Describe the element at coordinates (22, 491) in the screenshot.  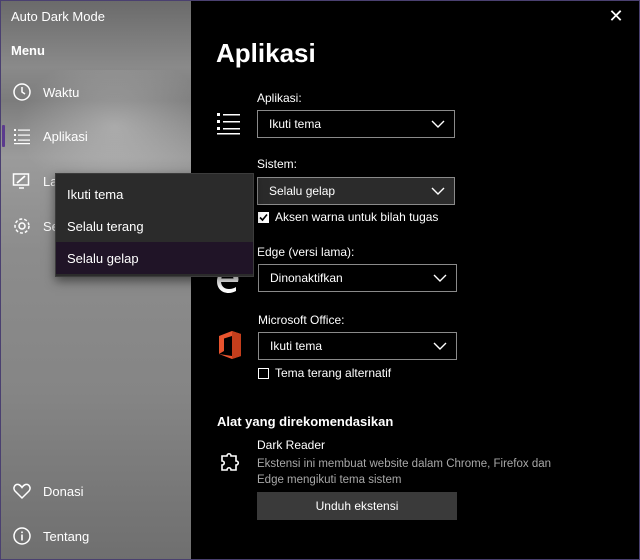
I see `heart-icon` at that location.